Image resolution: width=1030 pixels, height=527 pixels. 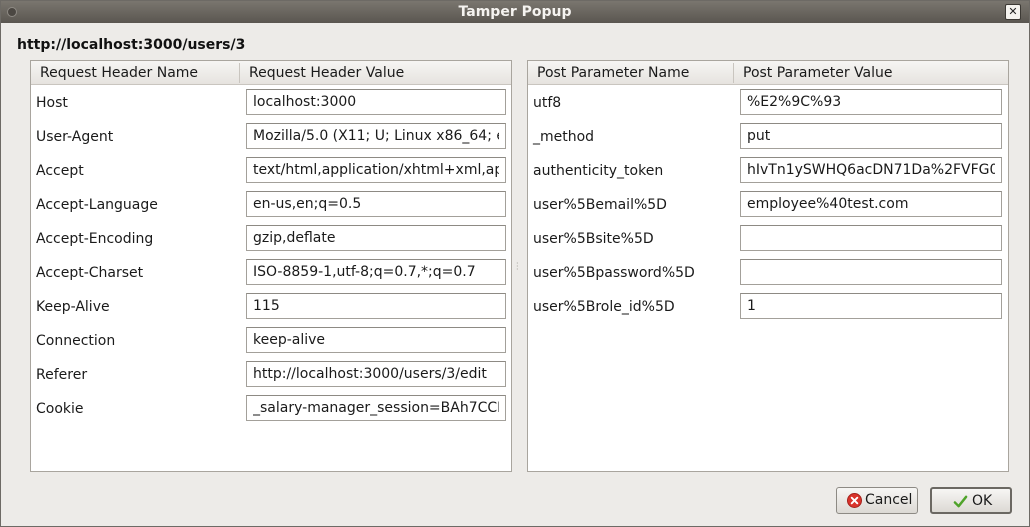 I want to click on post-parameter-row: _method, so click(x=768, y=140).